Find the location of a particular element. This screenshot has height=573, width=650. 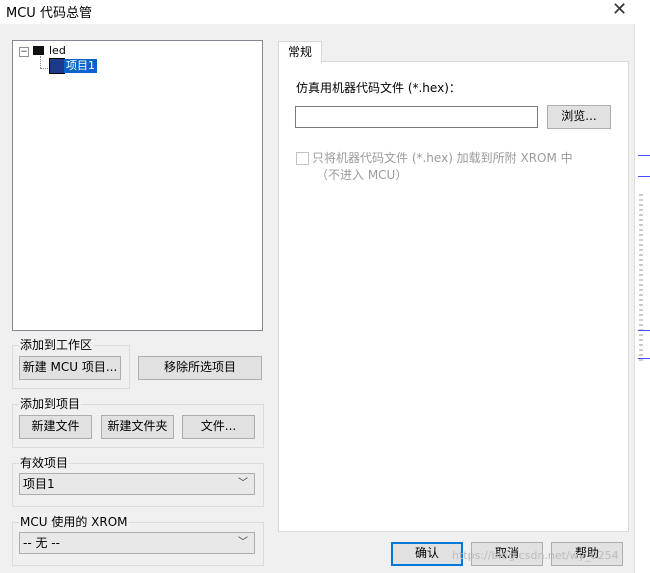

window-title: MCU 代码总管 is located at coordinates (49, 13).